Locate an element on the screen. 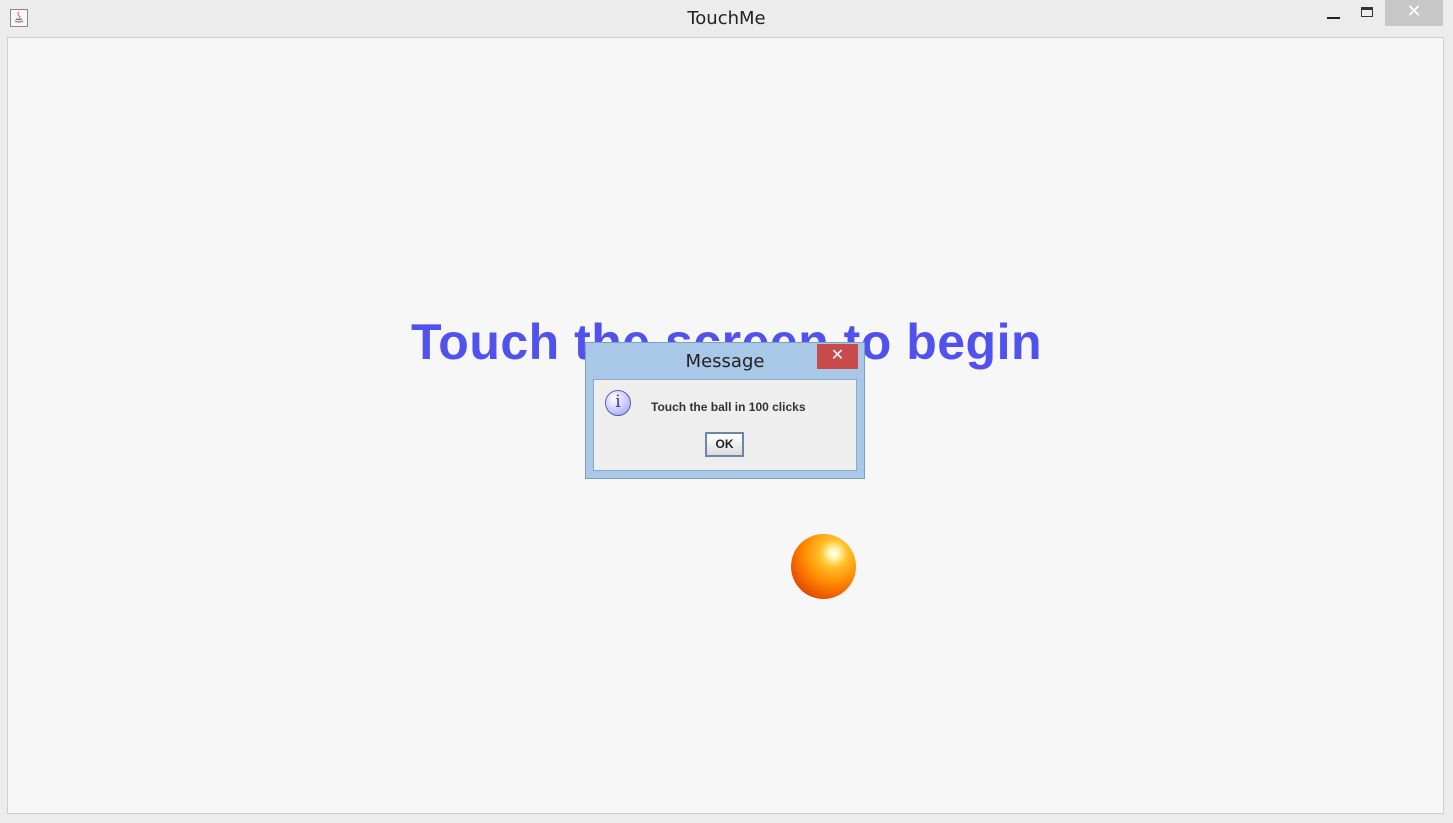  maximize-icon is located at coordinates (1367, 12).